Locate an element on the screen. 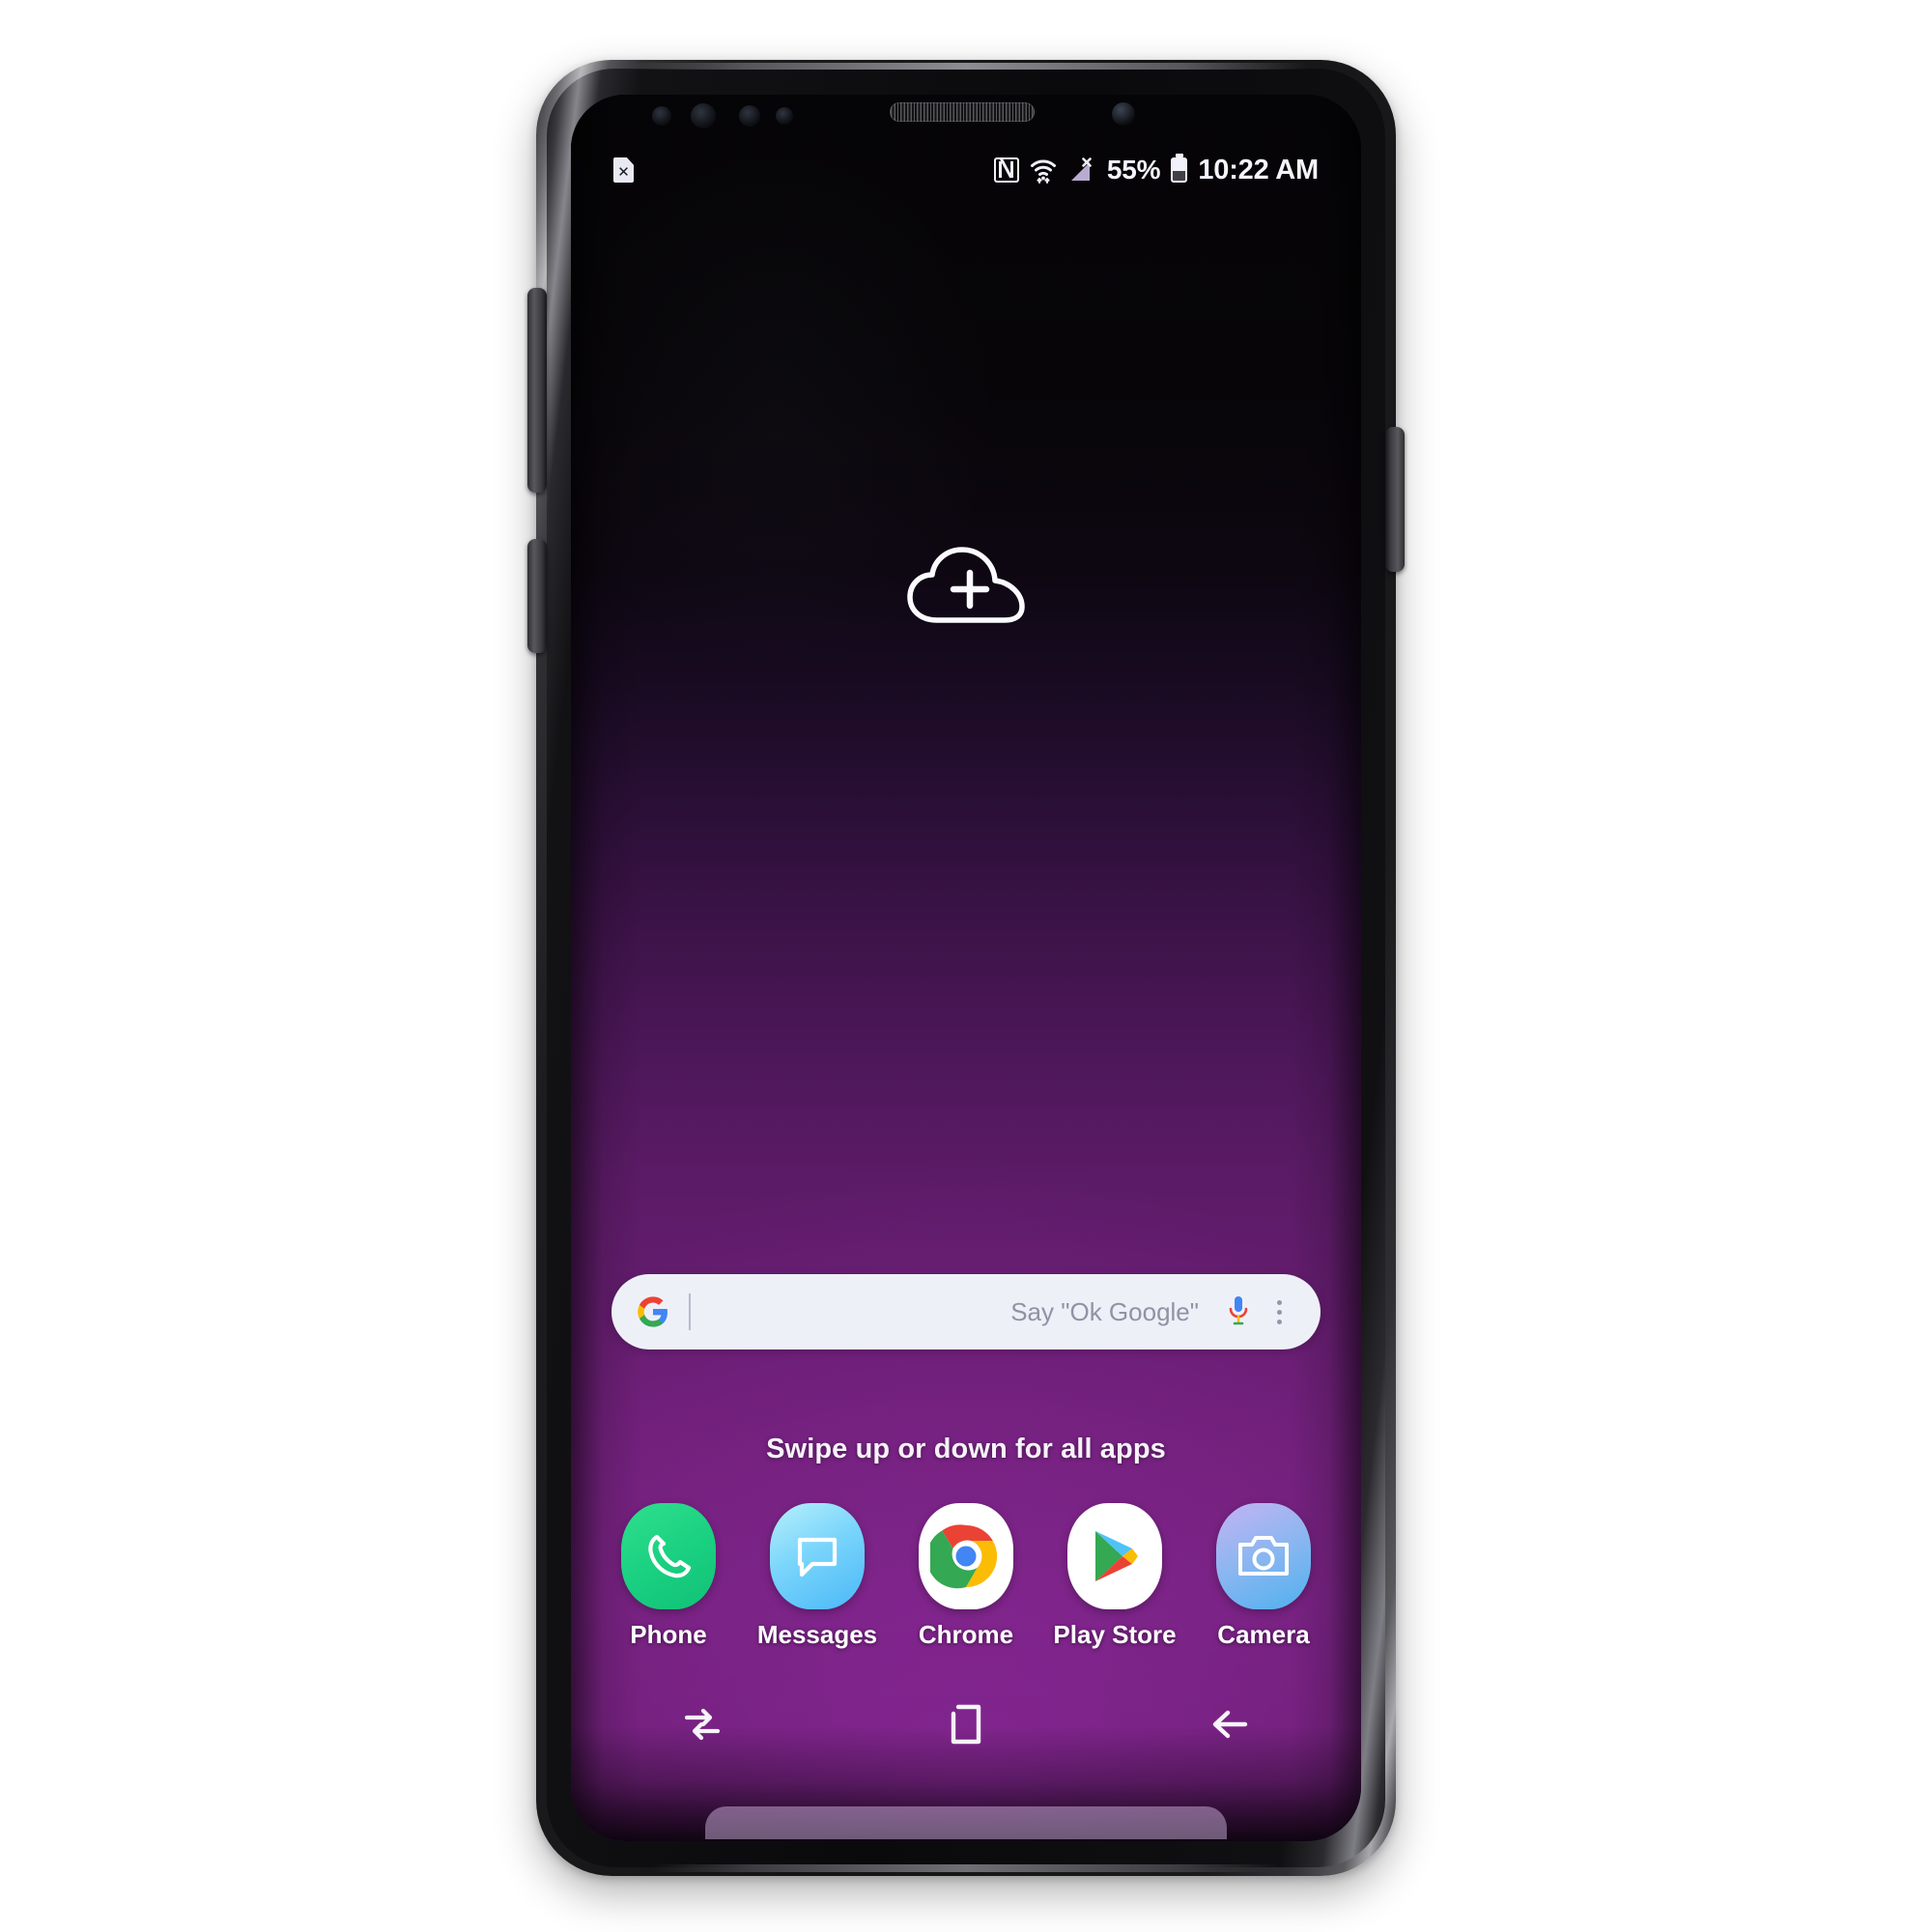  status-bar-left-icons is located at coordinates (623, 170).